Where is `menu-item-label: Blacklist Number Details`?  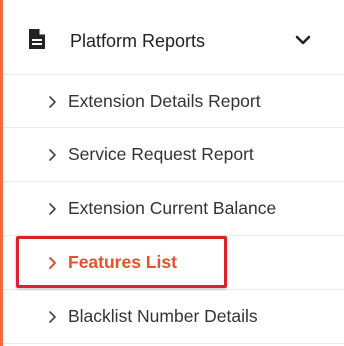 menu-item-label: Blacklist Number Details is located at coordinates (163, 316).